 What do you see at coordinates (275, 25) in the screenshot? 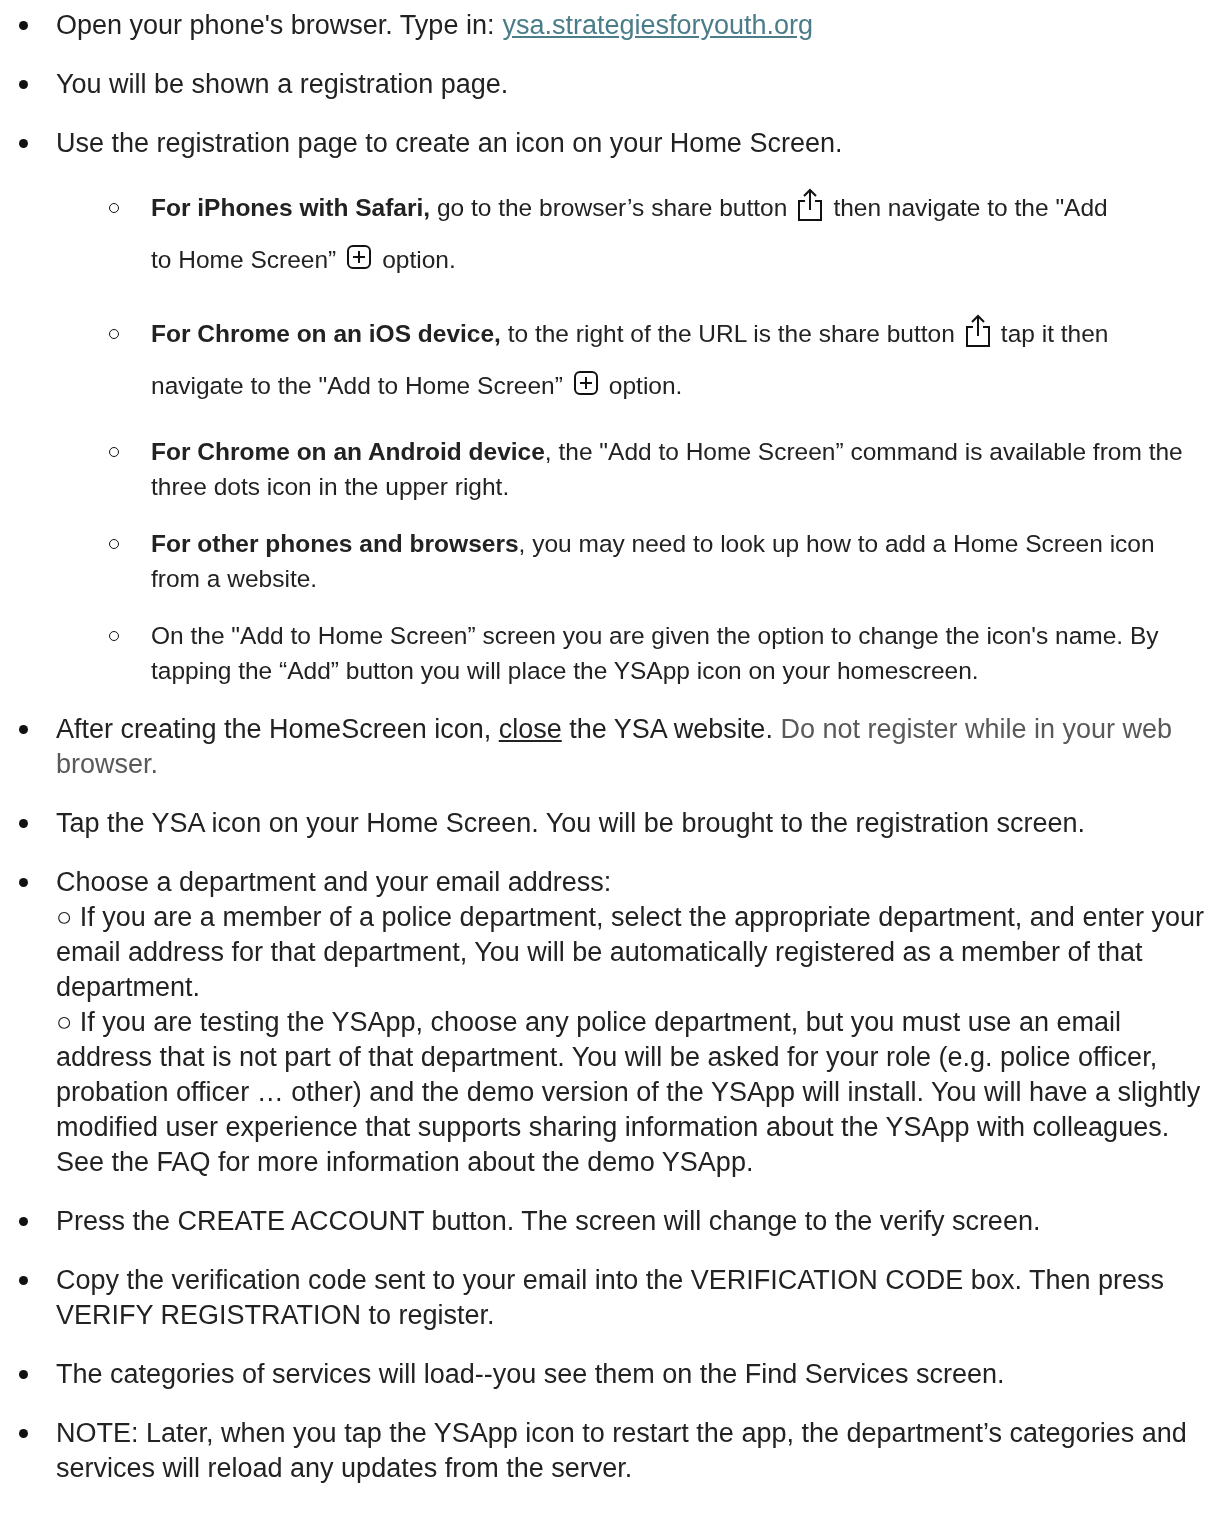
I see `instruction-text: Open your phone's browser. Type in:` at bounding box center [275, 25].